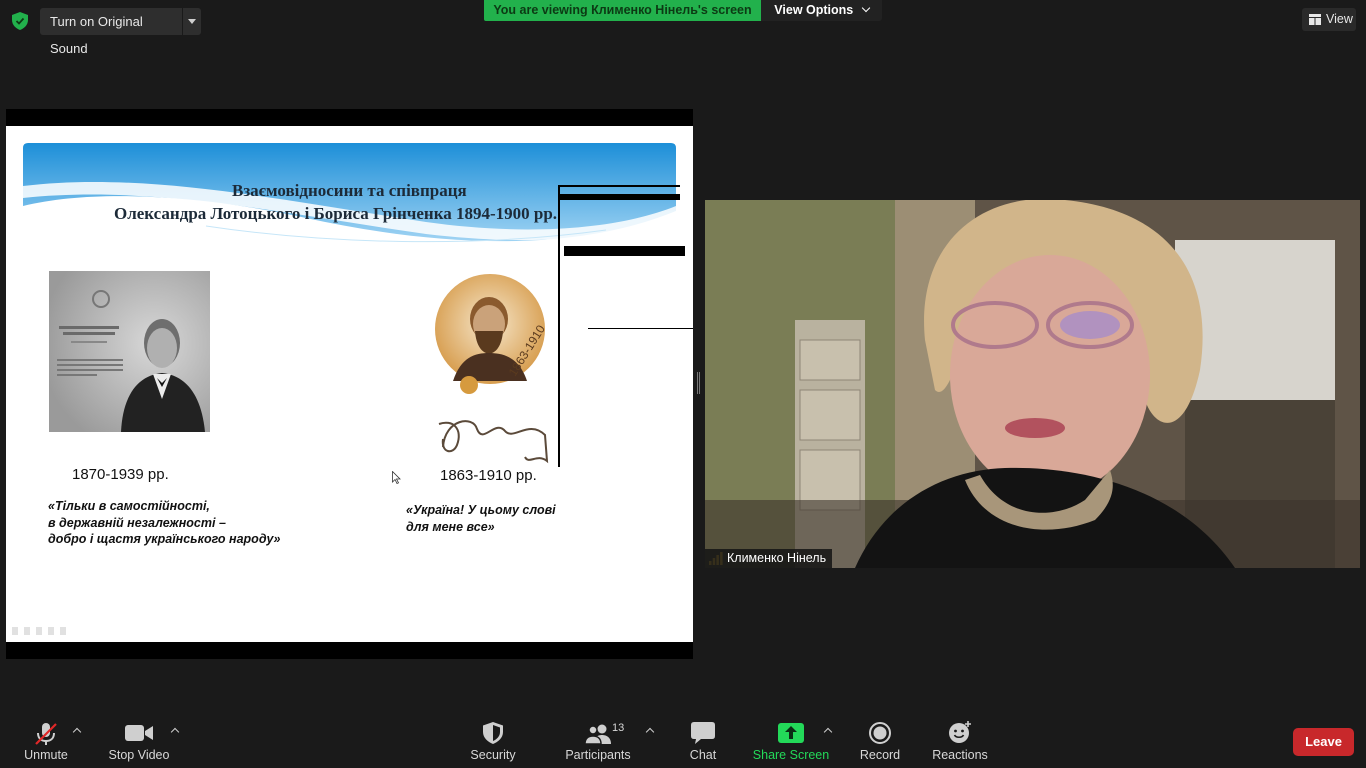 The image size is (1366, 768). Describe the element at coordinates (493, 733) in the screenshot. I see `security-shield-icon` at that location.